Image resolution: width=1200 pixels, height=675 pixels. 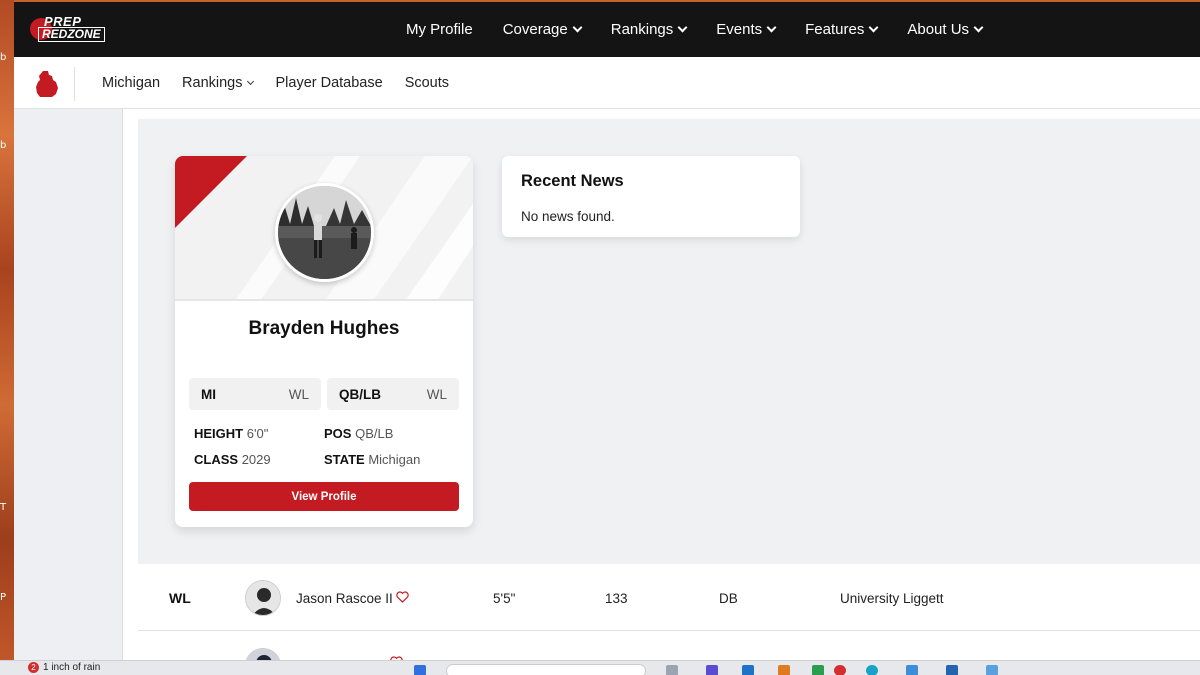 I want to click on sub-nav-menu: Michigan Rankings Player Database Scouts, so click(x=275, y=83).